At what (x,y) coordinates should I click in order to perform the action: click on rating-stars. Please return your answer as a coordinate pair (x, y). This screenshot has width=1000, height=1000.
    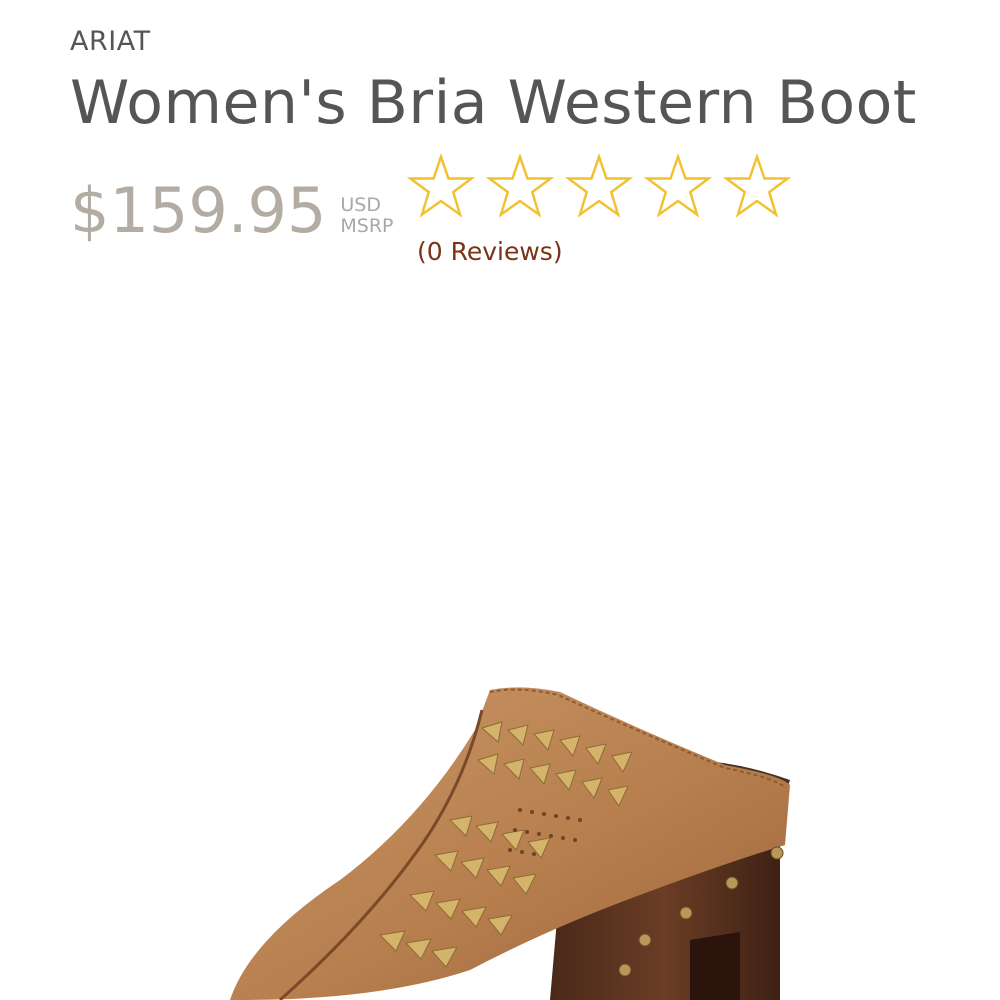
    Looking at the image, I should click on (599, 186).